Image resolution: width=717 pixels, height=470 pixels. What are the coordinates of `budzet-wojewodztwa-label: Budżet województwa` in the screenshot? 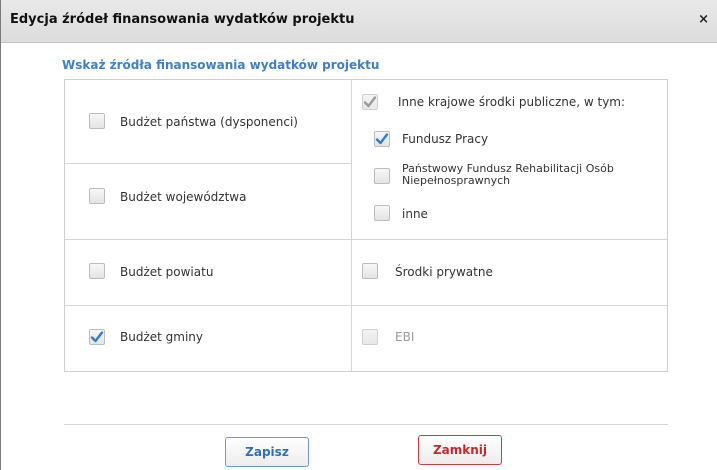 It's located at (183, 197).